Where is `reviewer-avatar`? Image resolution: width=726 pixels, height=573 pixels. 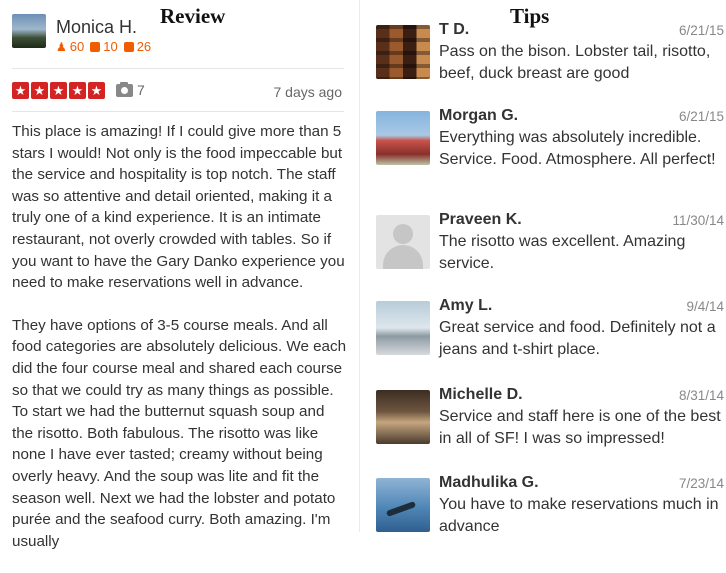
reviewer-avatar is located at coordinates (29, 31).